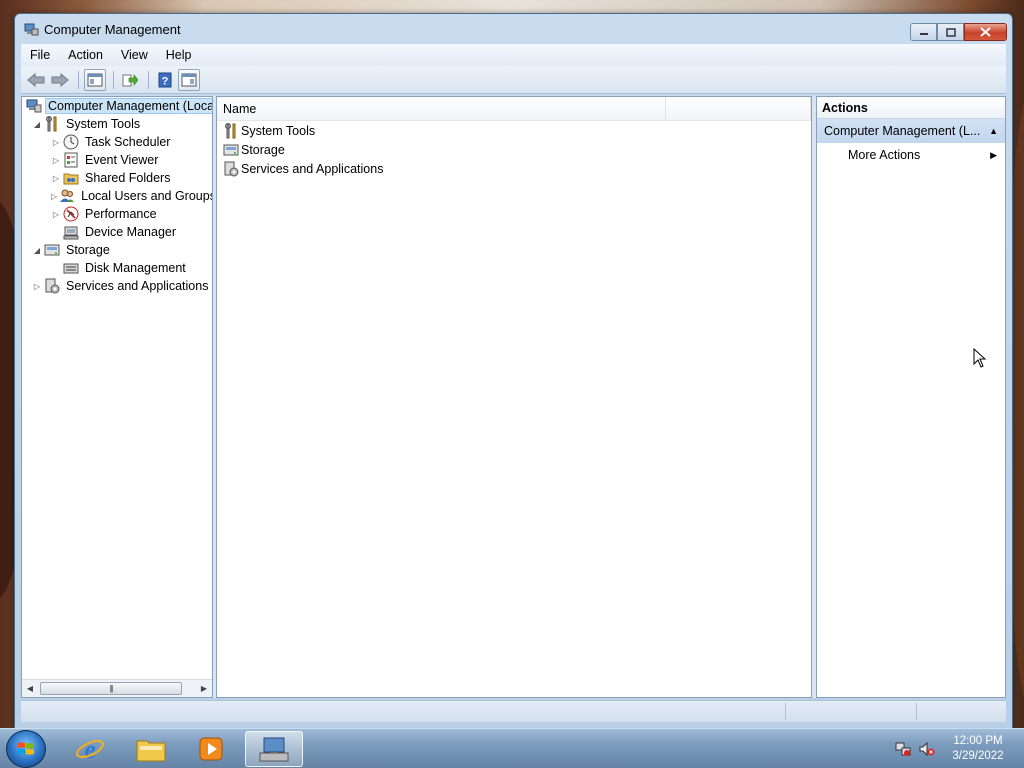 The height and width of the screenshot is (768, 1024). What do you see at coordinates (514, 130) in the screenshot?
I see `list-item: System Tools` at bounding box center [514, 130].